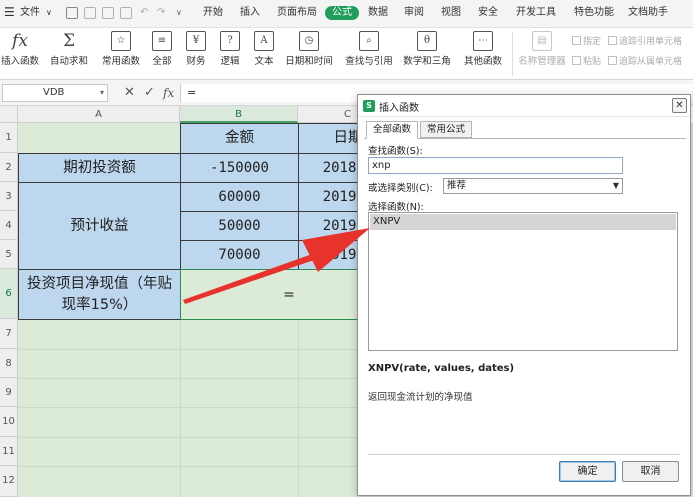 This screenshot has height=497, width=693. I want to click on tab-page-layout: 页面布局, so click(297, 13).